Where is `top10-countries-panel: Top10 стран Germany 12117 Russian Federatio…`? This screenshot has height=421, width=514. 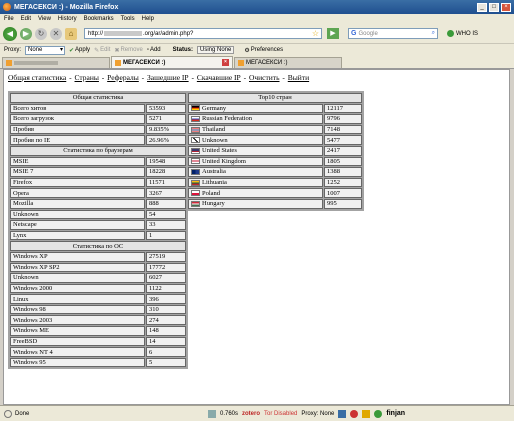
top10-countries-panel: Top10 стран Germany 12117 Russian Federatio… is located at coordinates (275, 151).